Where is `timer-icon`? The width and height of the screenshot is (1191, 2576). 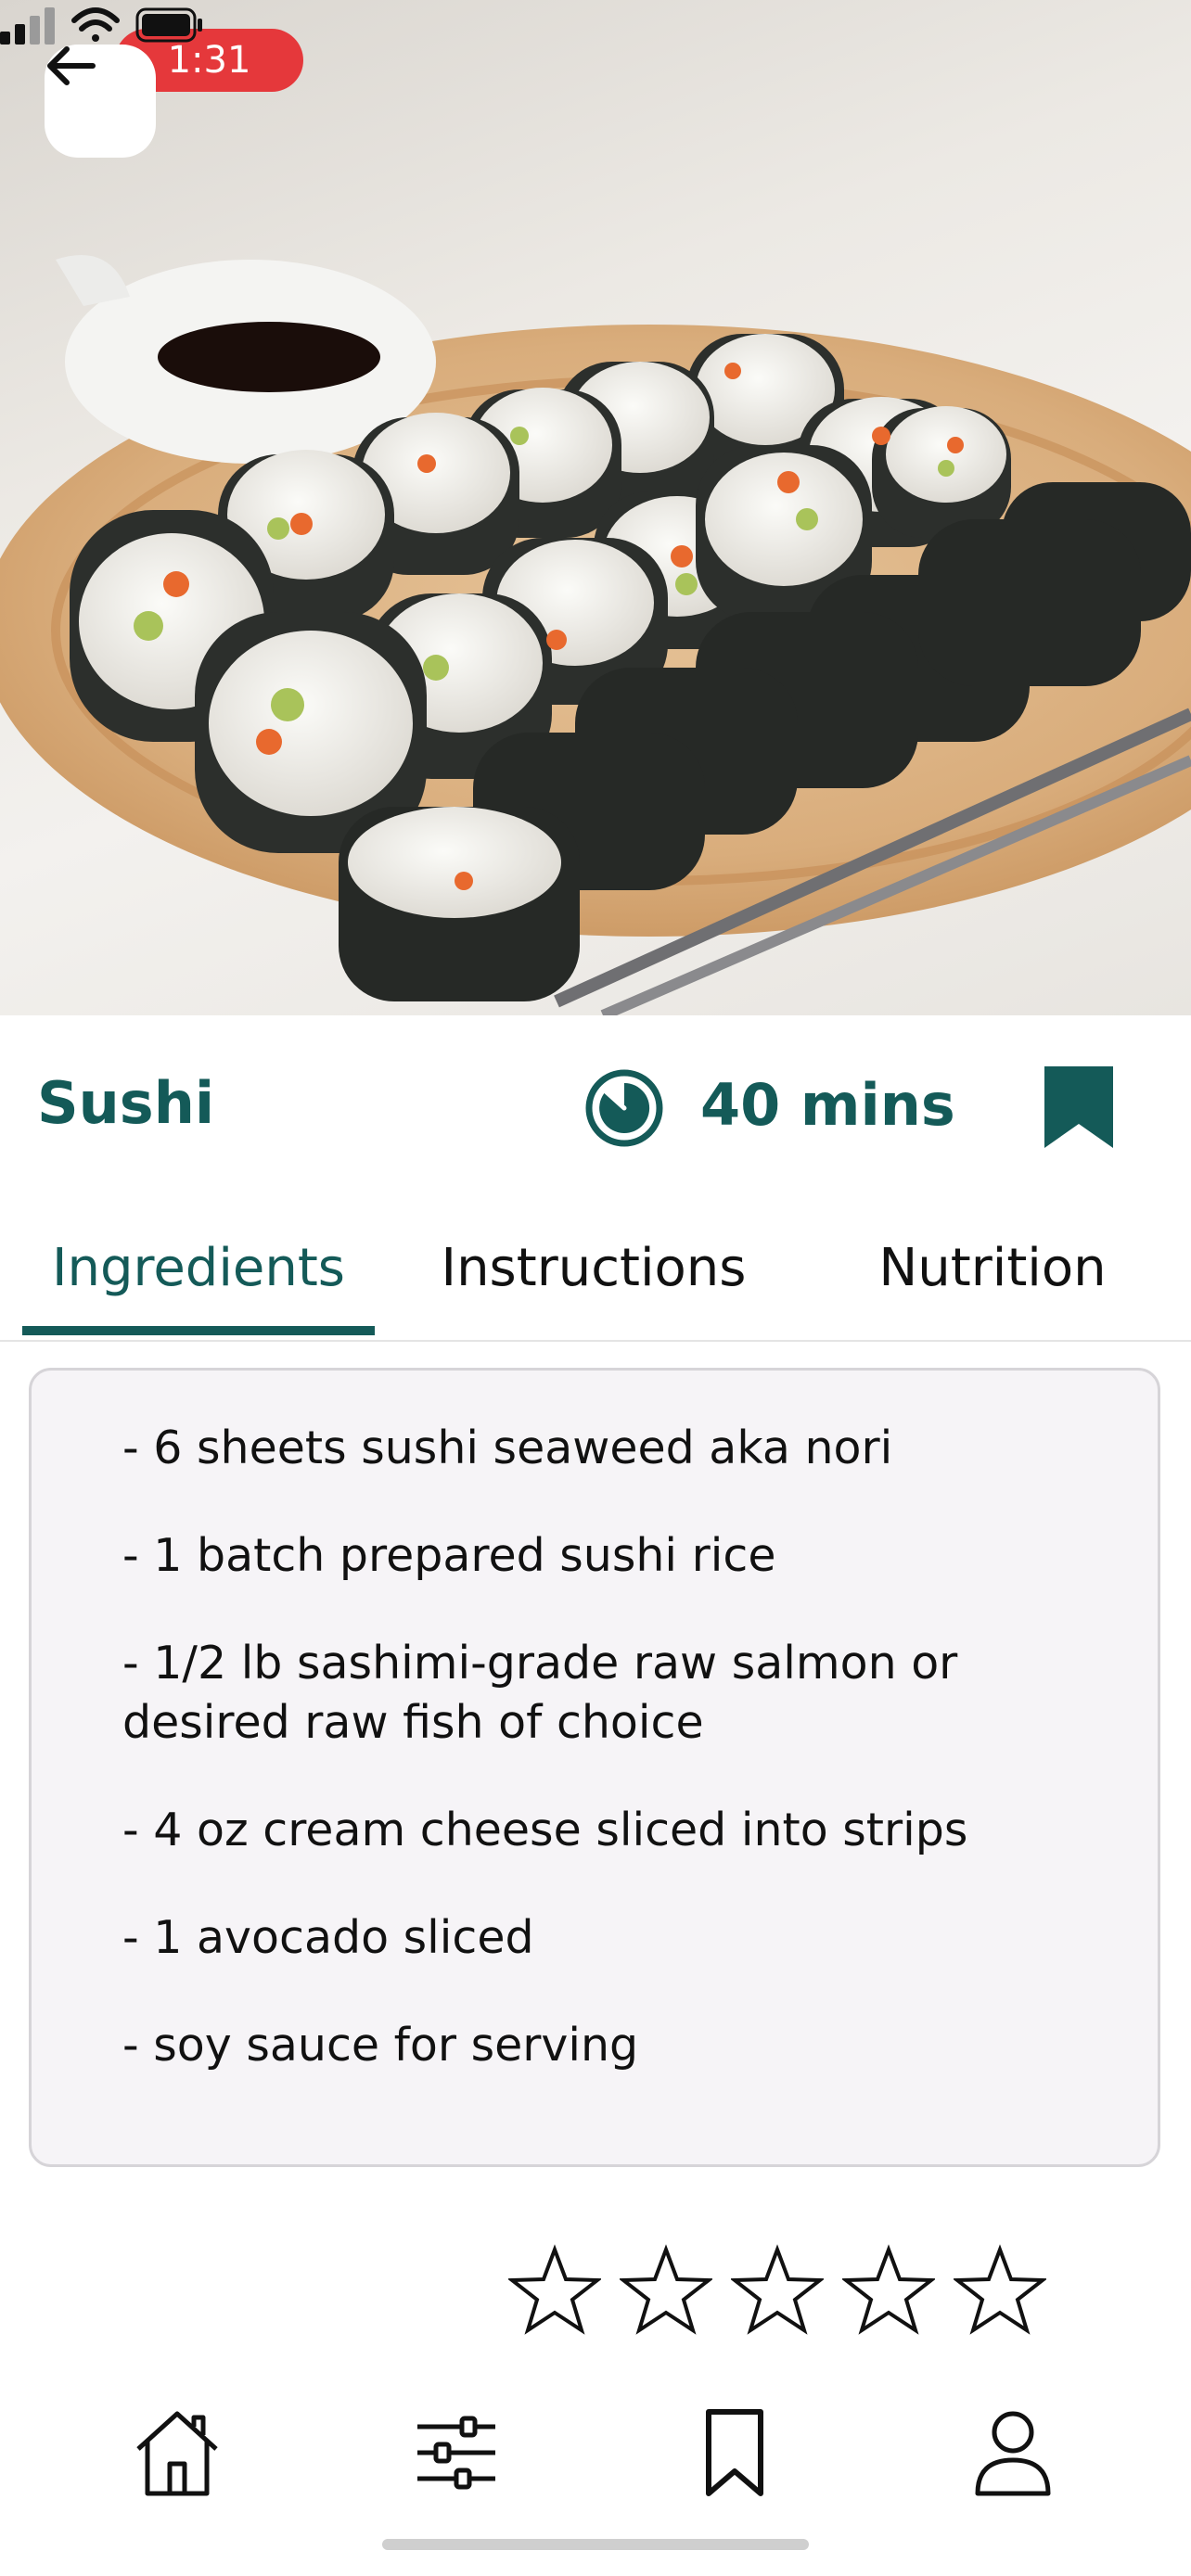
timer-icon is located at coordinates (624, 1108).